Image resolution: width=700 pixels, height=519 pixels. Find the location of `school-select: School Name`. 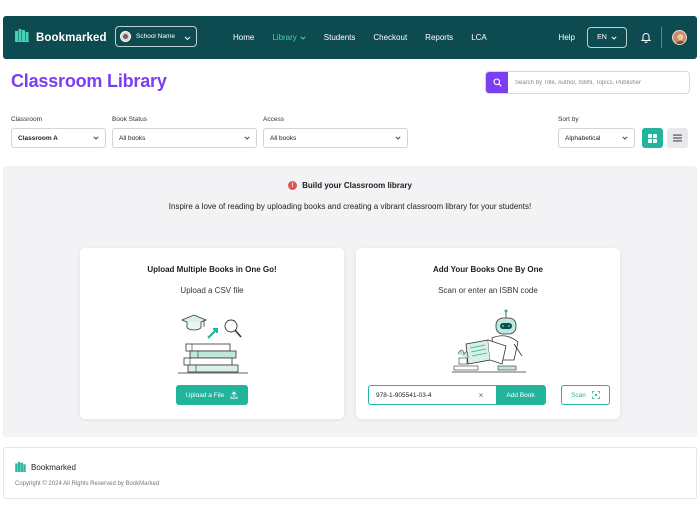

school-select: School Name is located at coordinates (156, 36).